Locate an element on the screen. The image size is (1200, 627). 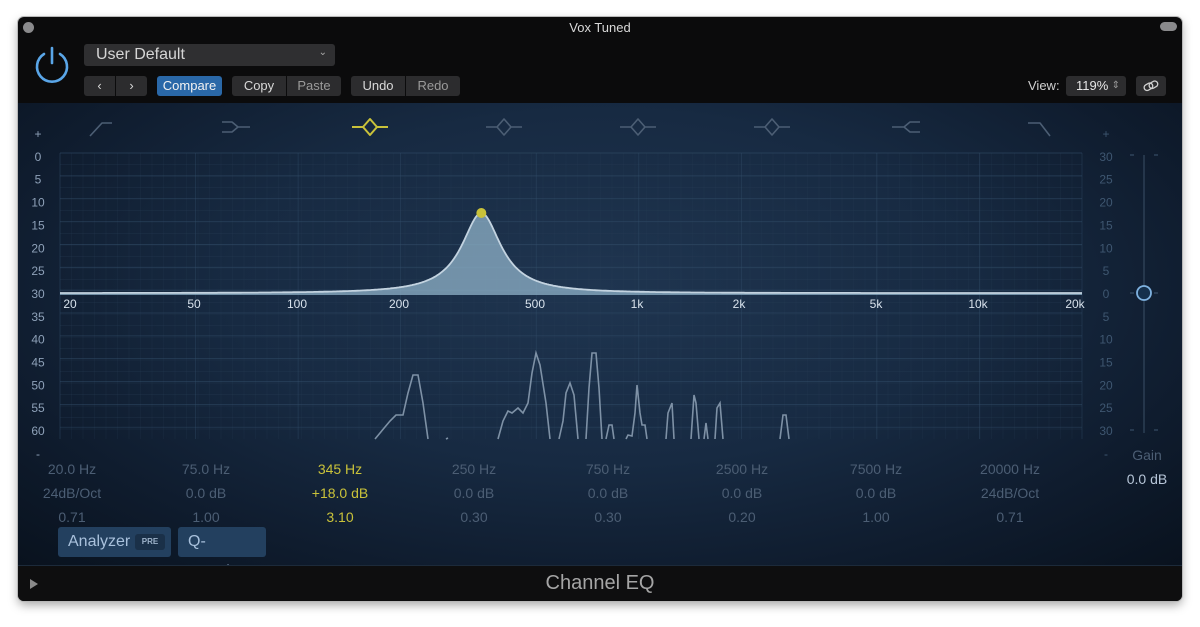
compare-button: Compare is located at coordinates (189, 86).